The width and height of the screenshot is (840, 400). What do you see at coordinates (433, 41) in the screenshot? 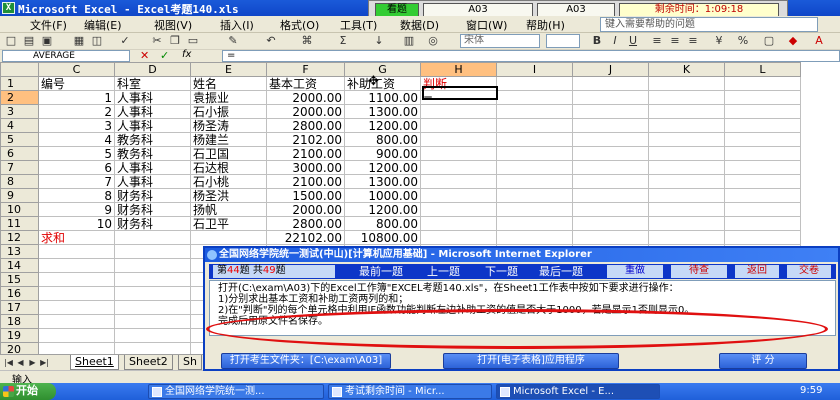
I see `zoom-icon: ◎` at bounding box center [433, 41].